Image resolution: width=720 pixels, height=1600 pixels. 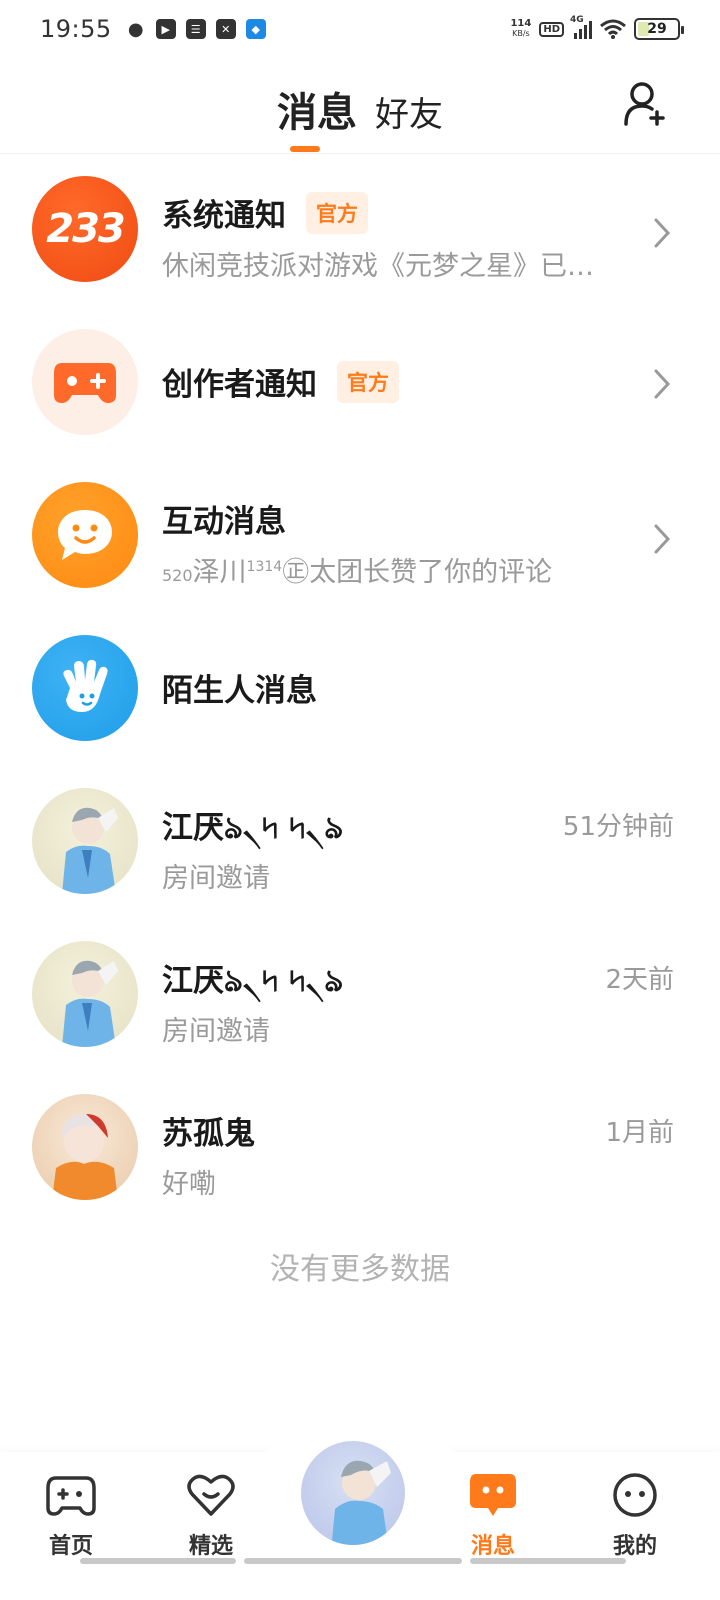 I want to click on list-item-chat: 江厌ঌ৲৸ ৸৲ঌ 房间邀请 51分钟前, so click(x=360, y=842).